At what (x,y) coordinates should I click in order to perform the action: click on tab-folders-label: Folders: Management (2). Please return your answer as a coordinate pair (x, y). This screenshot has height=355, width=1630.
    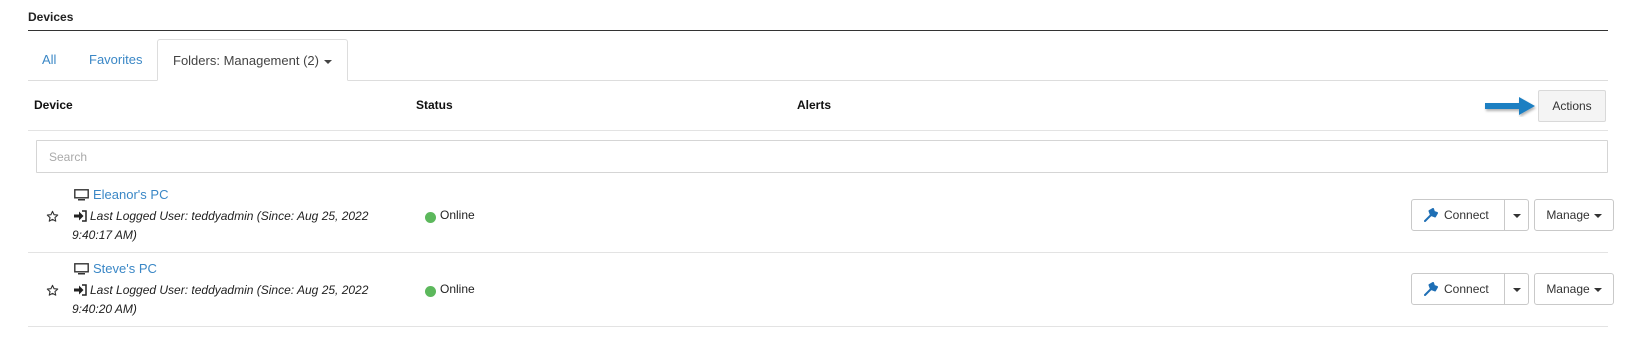
    Looking at the image, I should click on (246, 60).